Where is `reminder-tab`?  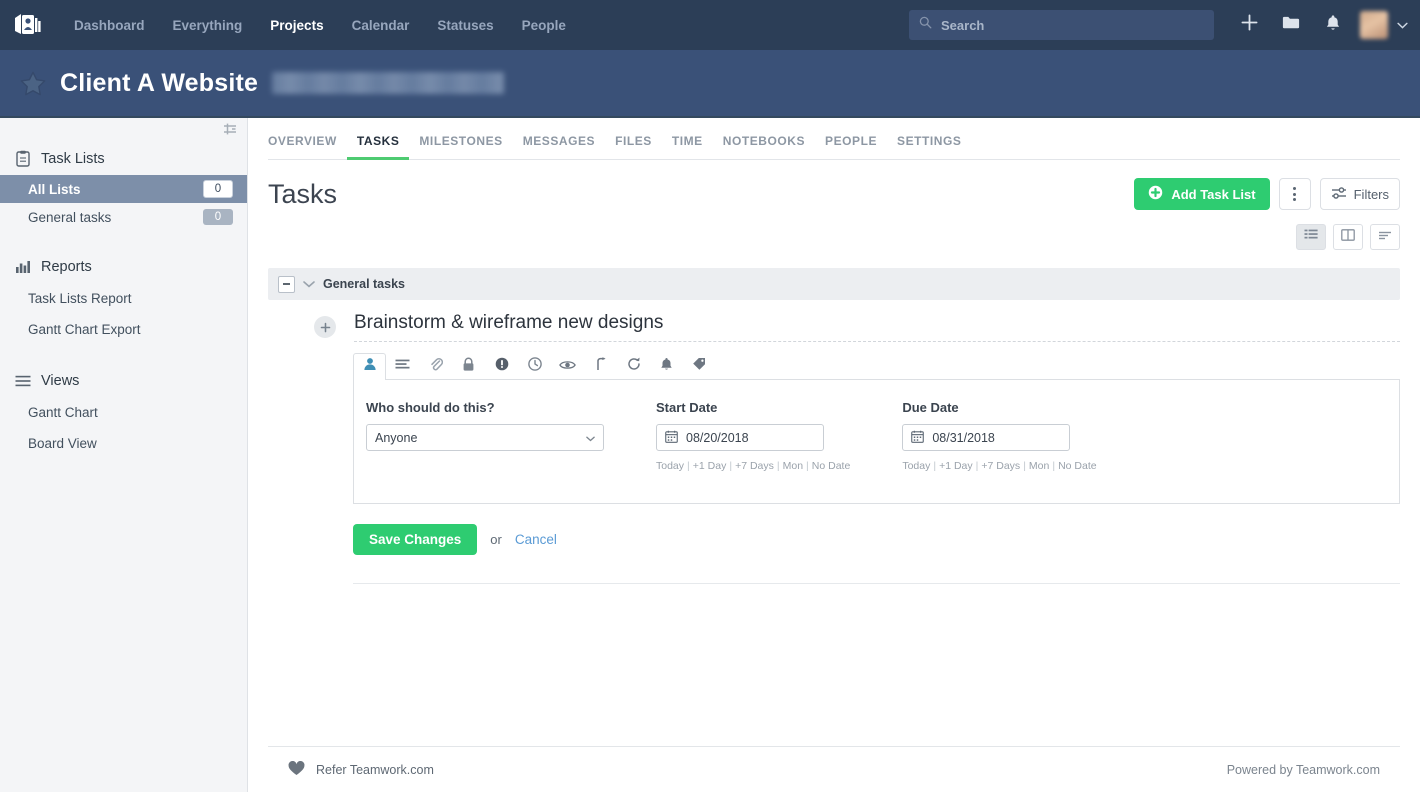
reminder-tab is located at coordinates (666, 366).